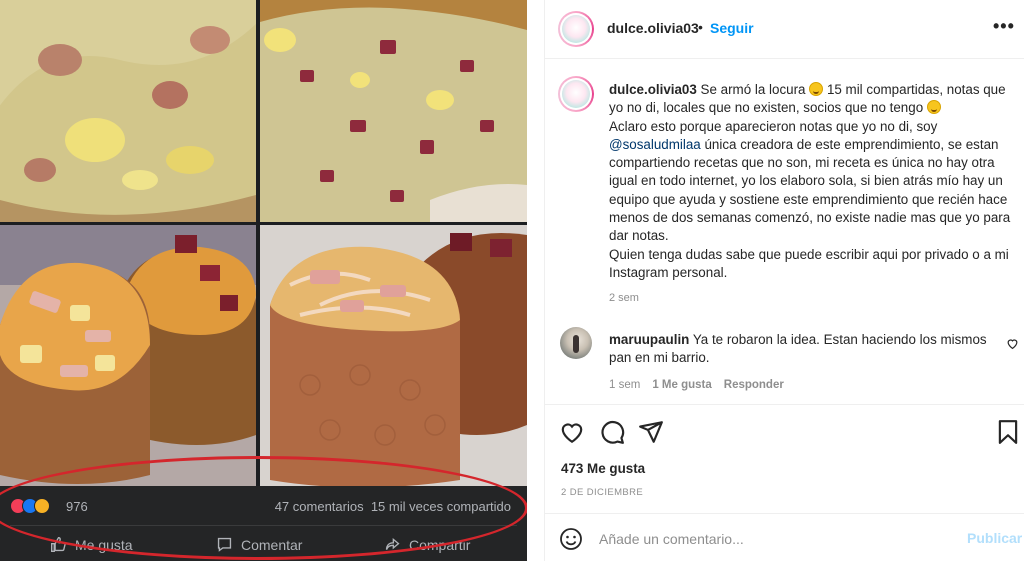 Image resolution: width=1024 pixels, height=561 pixels. What do you see at coordinates (612, 432) in the screenshot?
I see `comment-icon` at bounding box center [612, 432].